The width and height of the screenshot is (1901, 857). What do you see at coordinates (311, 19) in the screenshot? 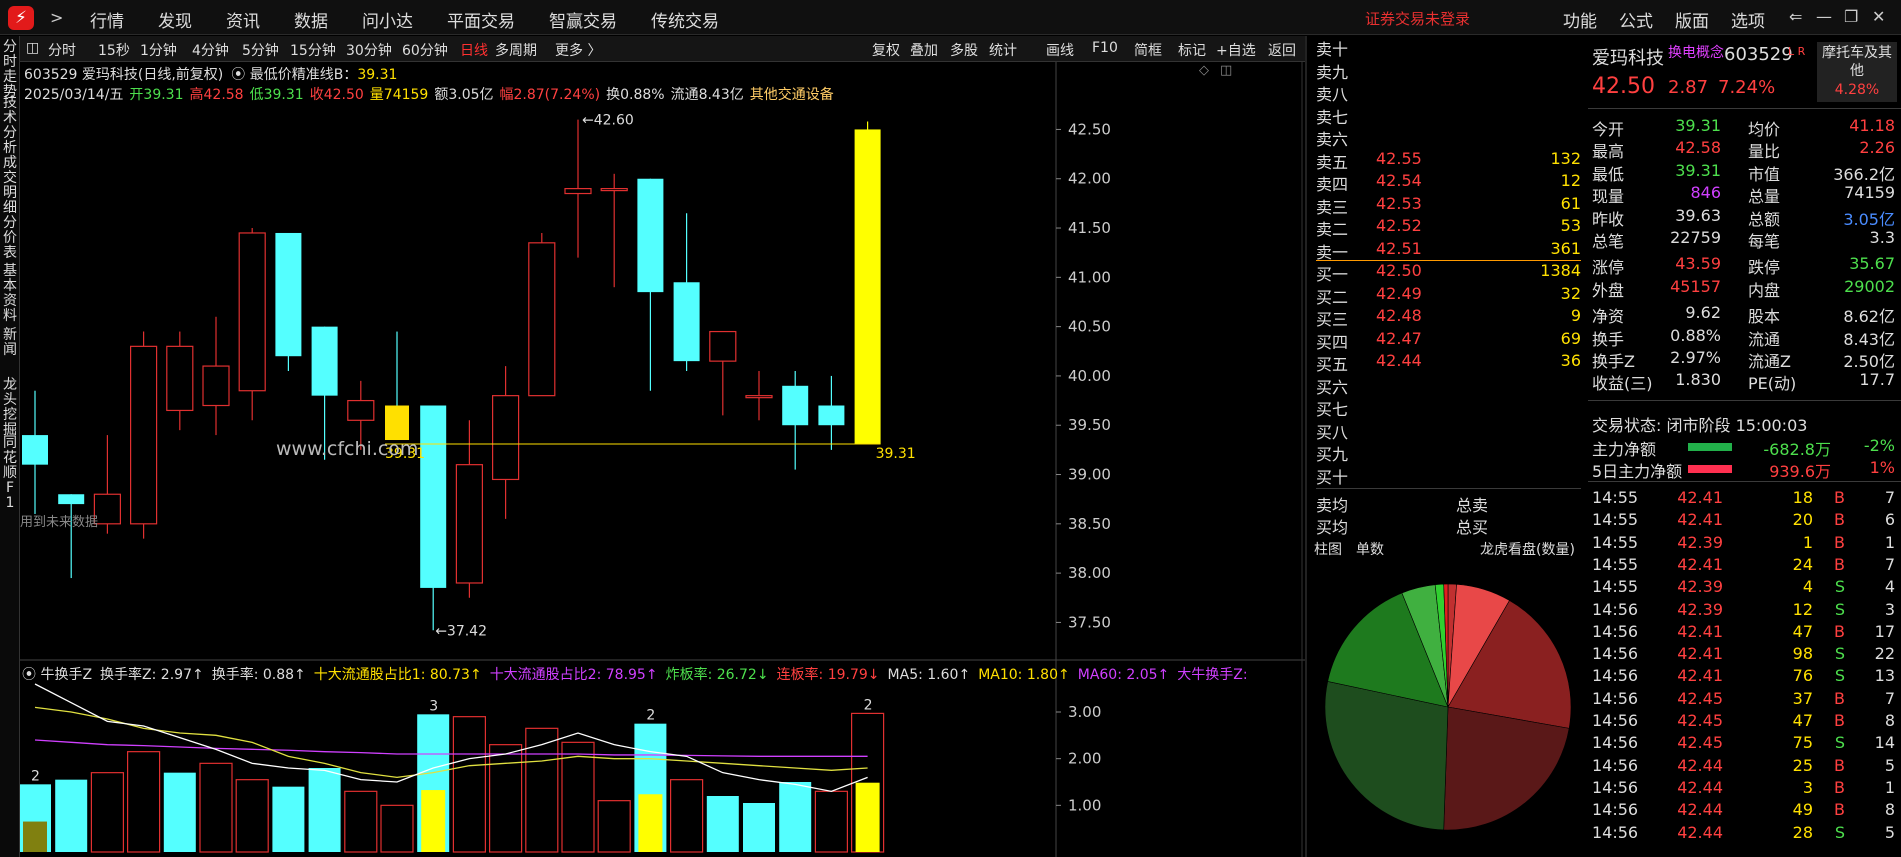
I see `menu-item-3: 数据` at bounding box center [311, 19].